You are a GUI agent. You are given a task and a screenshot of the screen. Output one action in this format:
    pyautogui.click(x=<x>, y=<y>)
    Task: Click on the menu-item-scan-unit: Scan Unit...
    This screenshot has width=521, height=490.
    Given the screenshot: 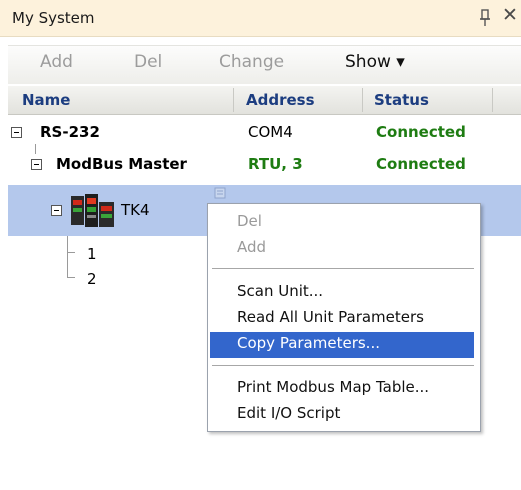 What is the action you would take?
    pyautogui.click(x=280, y=291)
    